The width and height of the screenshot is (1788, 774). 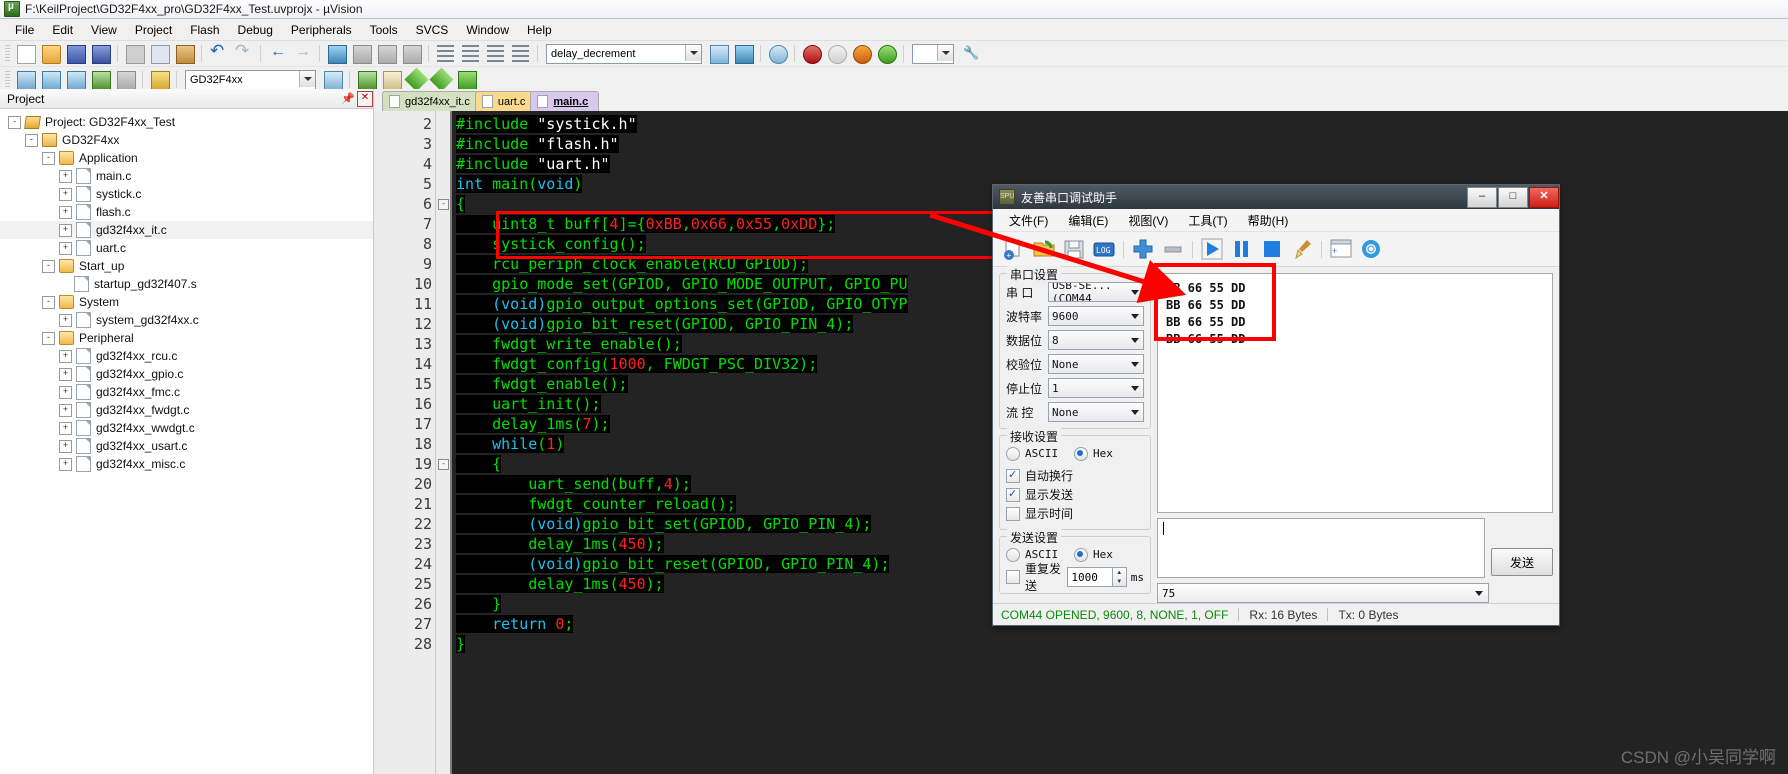 I want to click on repeat-interval-stepper: ▲ ▼, so click(x=1119, y=577).